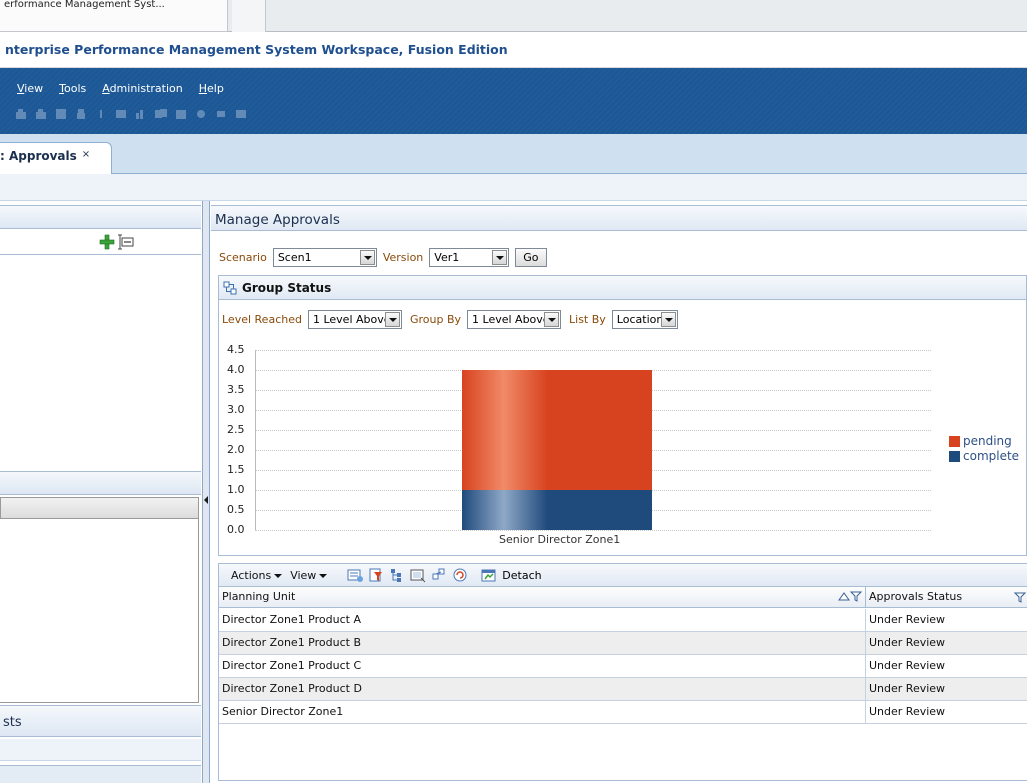 This screenshot has height=783, width=1027. What do you see at coordinates (221, 114) in the screenshot?
I see `toolbar-refresh-icon` at bounding box center [221, 114].